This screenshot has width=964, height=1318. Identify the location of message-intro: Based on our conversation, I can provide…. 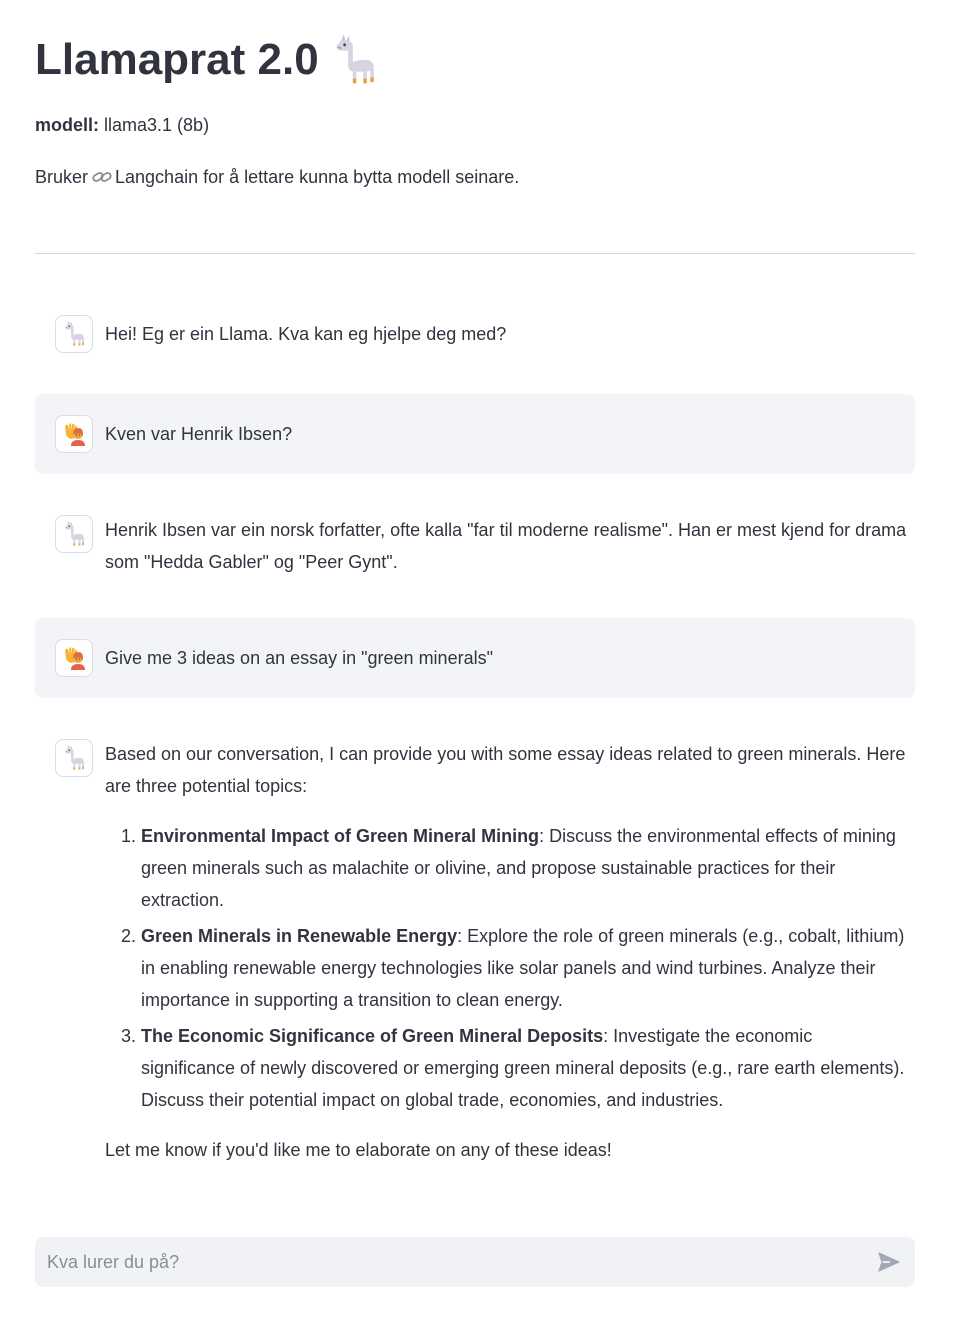
(505, 770).